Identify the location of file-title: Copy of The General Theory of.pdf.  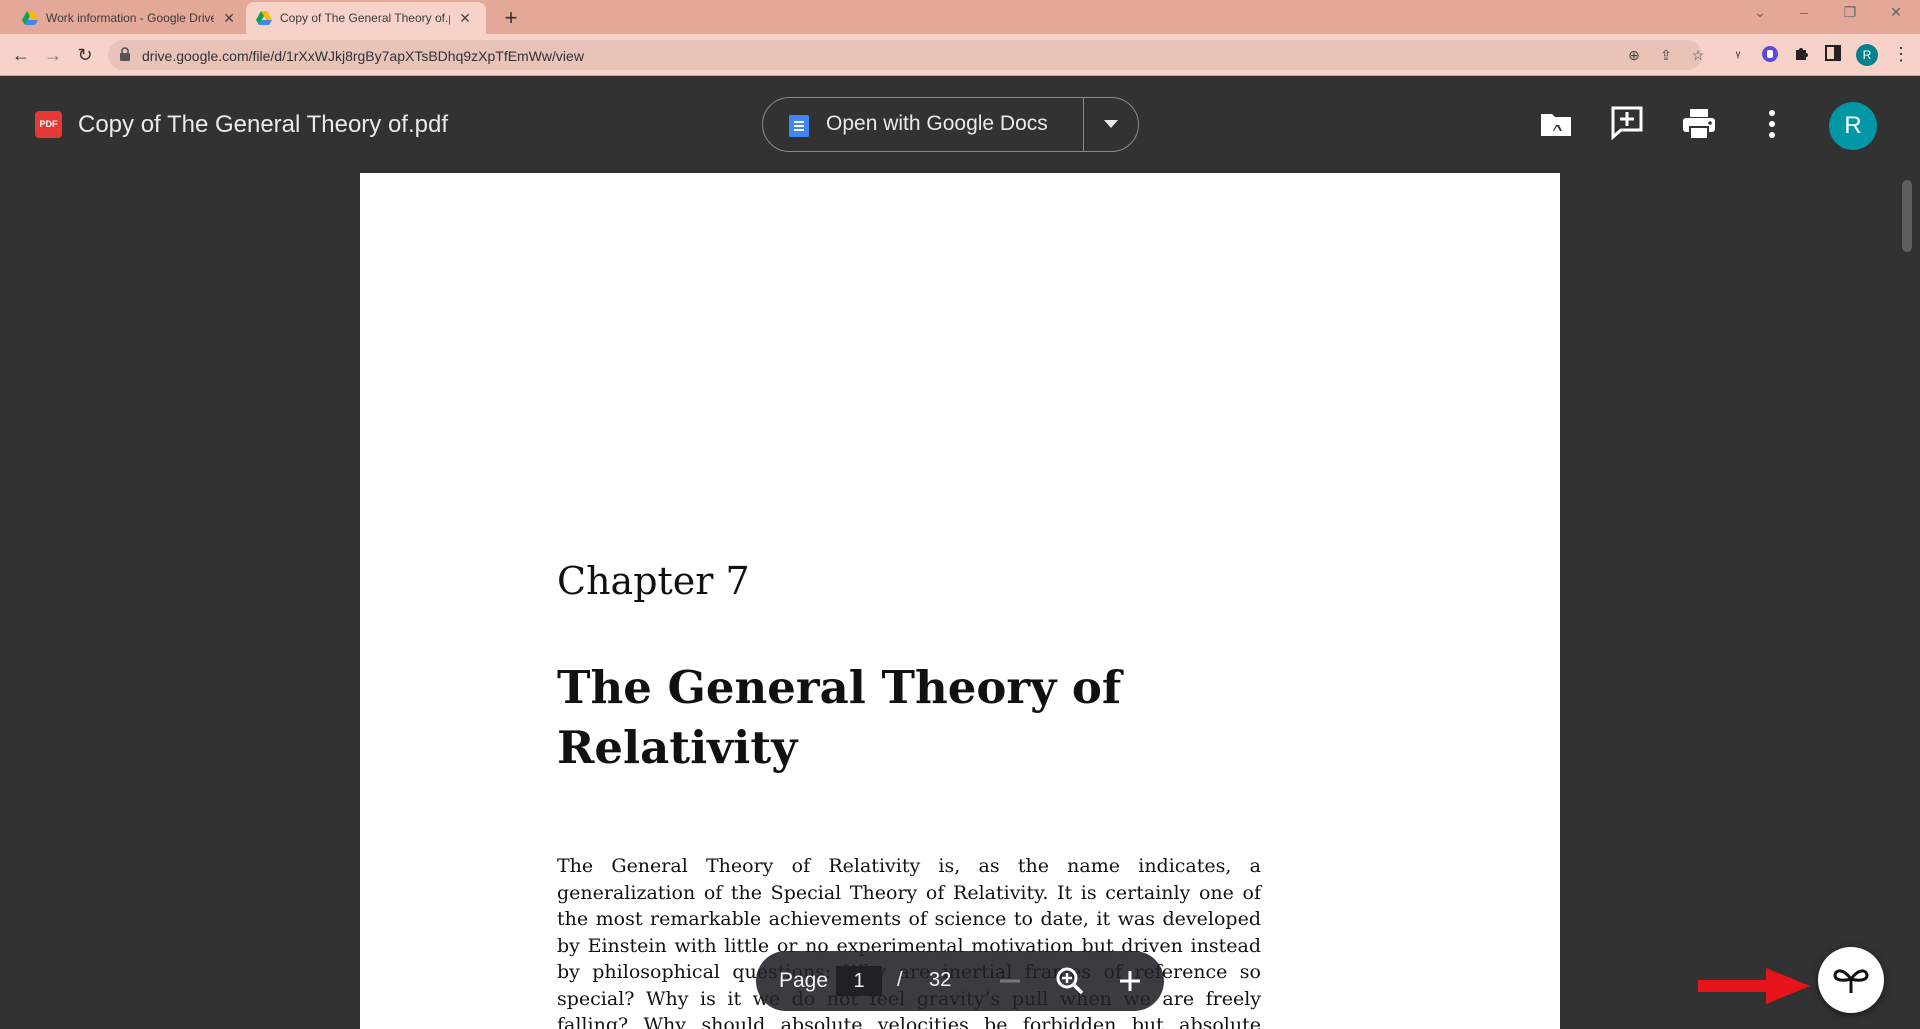
(263, 124).